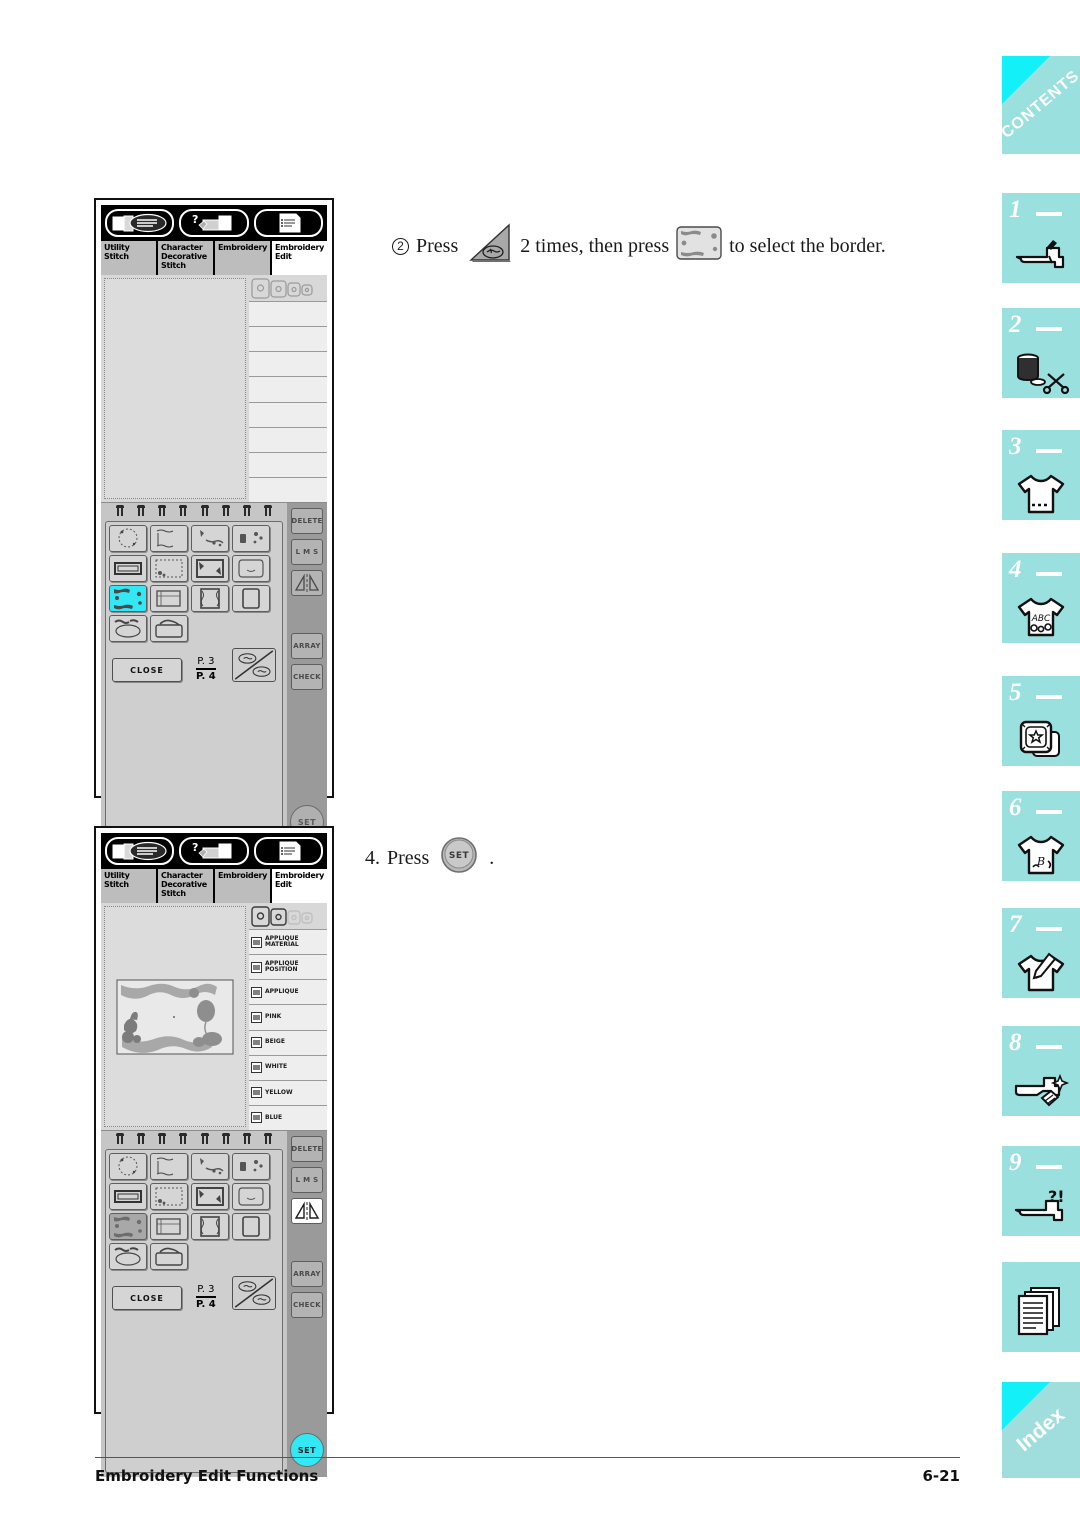  Describe the element at coordinates (288, 1017) in the screenshot. I see `thread-list-item: PINK` at that location.